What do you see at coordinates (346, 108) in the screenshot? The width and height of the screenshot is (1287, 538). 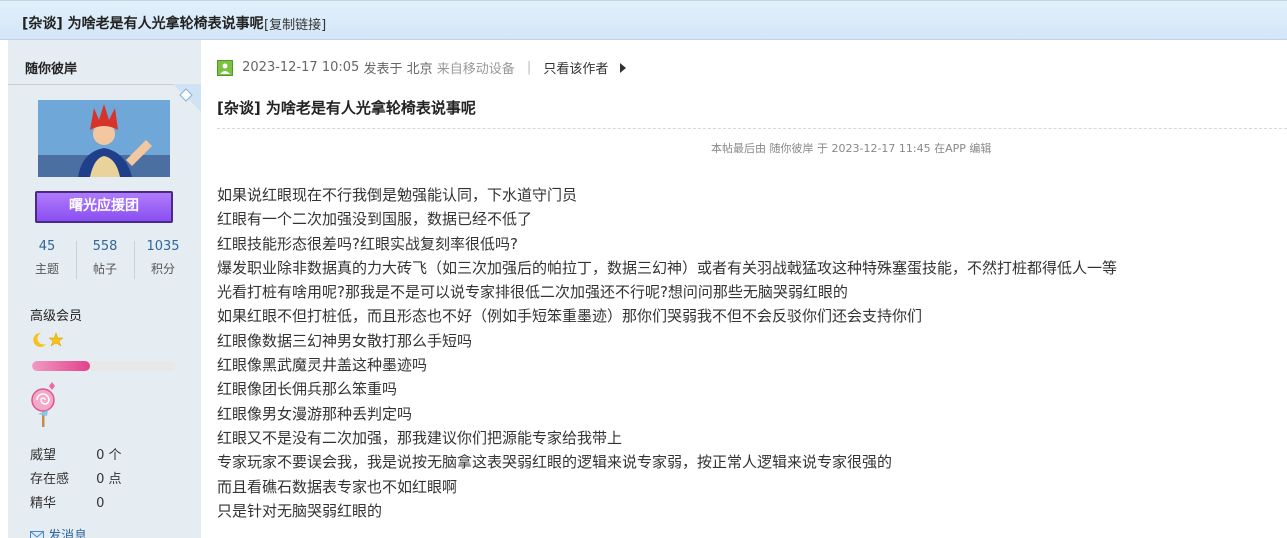 I see `post-title: [杂谈] 为啥老是有人光拿轮椅表说事呢` at bounding box center [346, 108].